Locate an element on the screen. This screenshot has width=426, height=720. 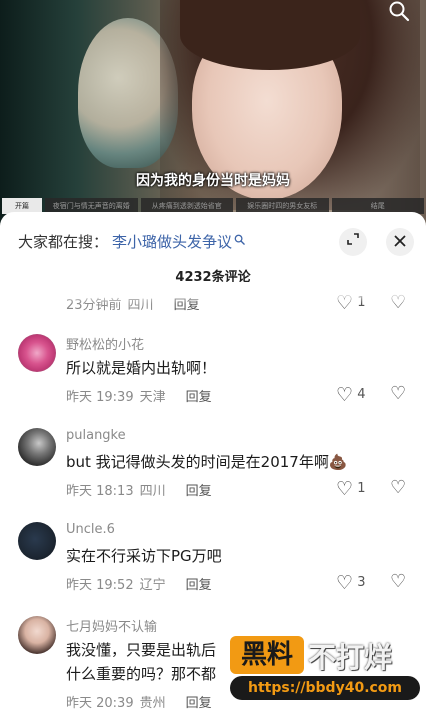
comment-time: 昨天 20:39 is located at coordinates (100, 703).